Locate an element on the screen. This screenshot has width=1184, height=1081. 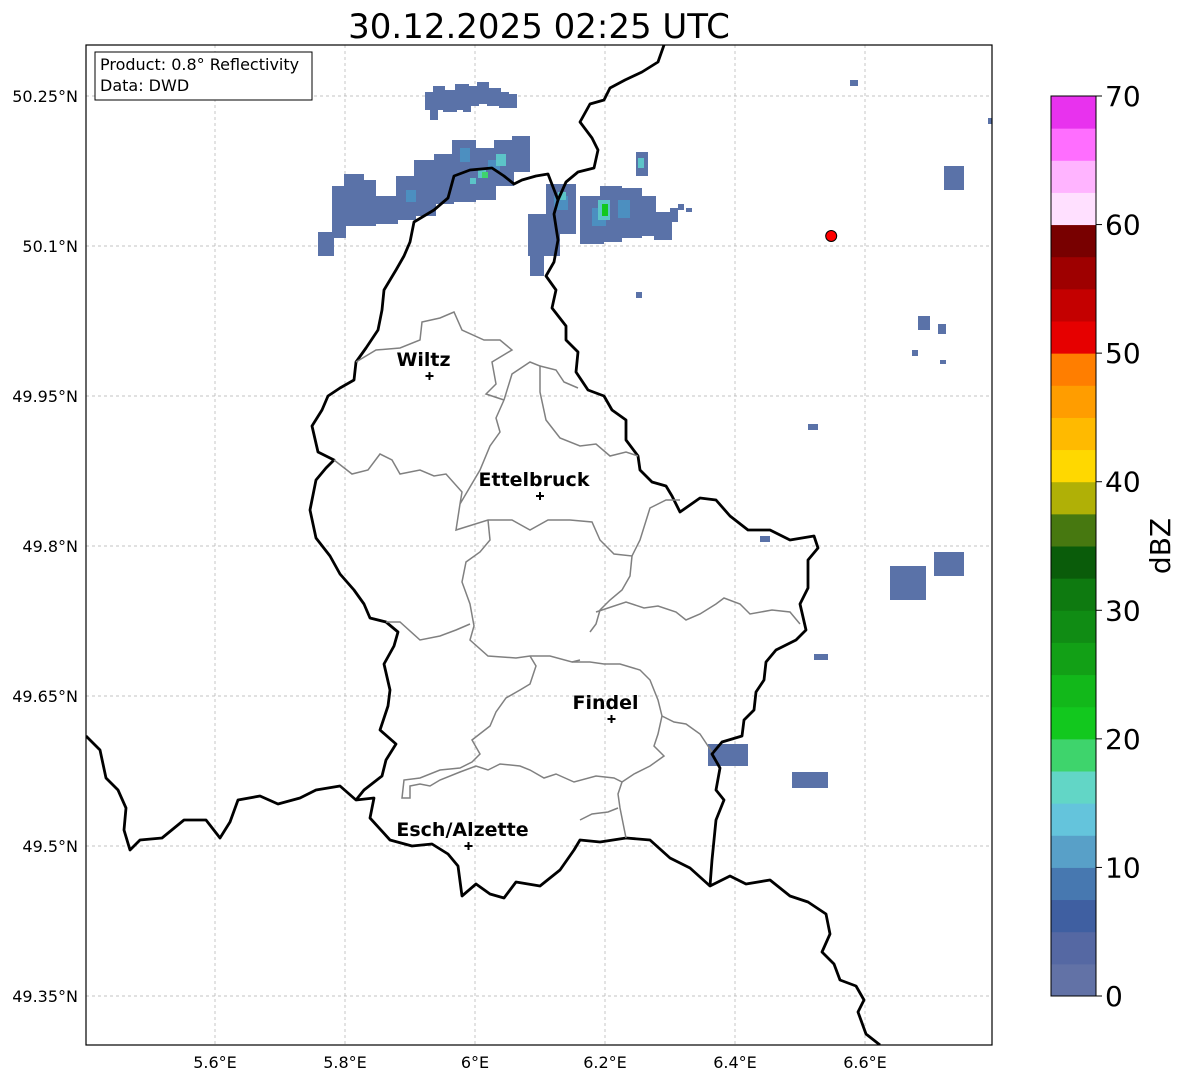
lat-tick-label: 50.1°N is located at coordinates (50, 246).